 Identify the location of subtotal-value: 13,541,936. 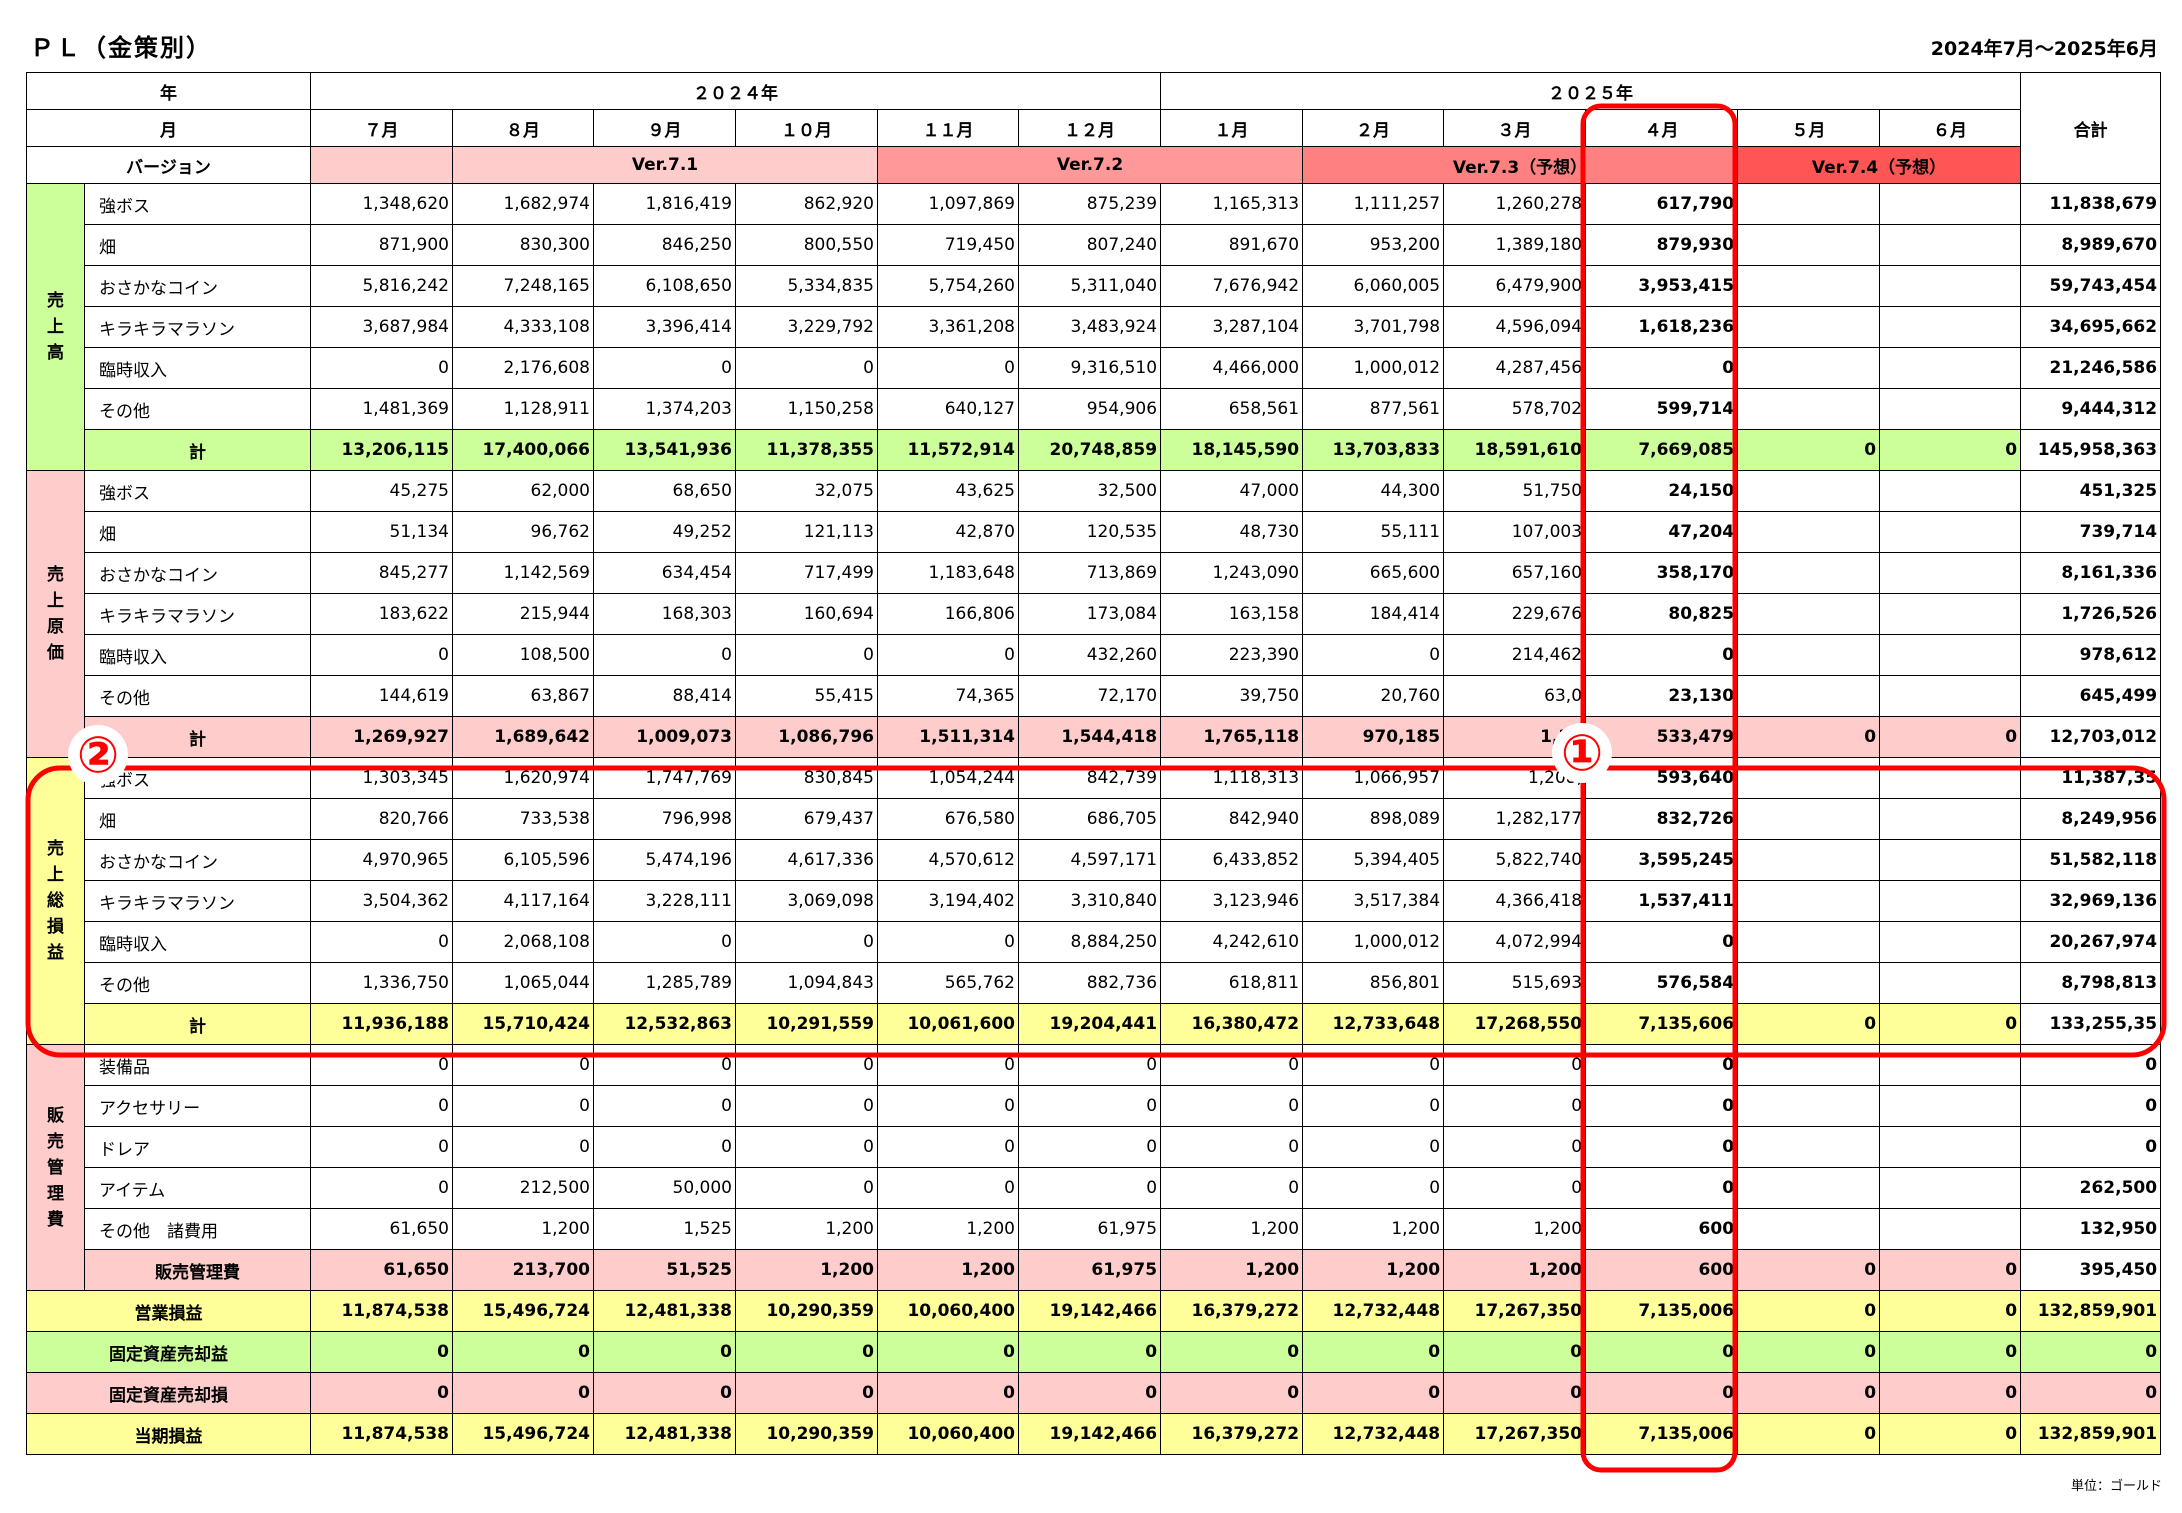
(664, 450).